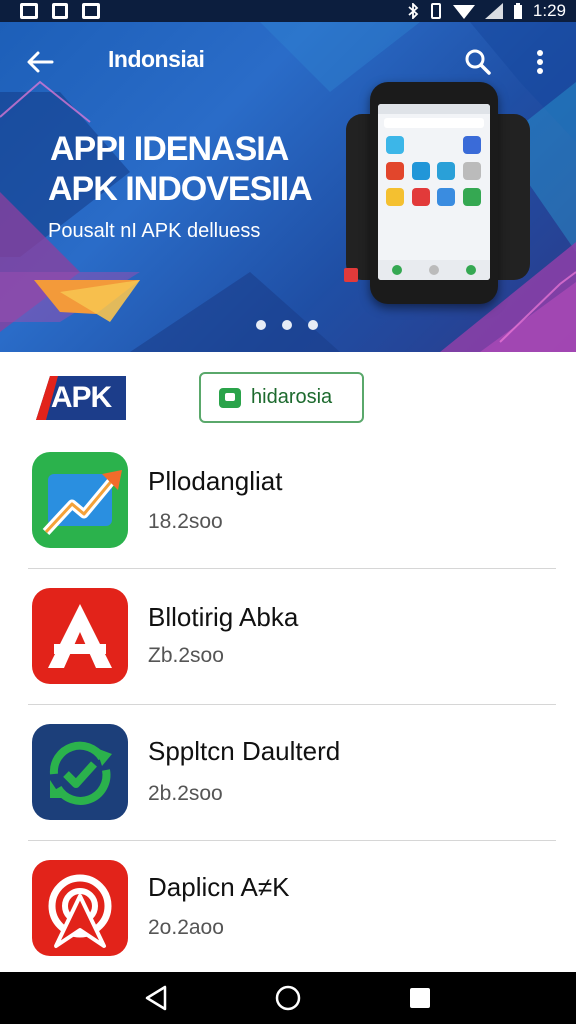 This screenshot has width=576, height=1024. I want to click on nav-back-button, so click(156, 998).